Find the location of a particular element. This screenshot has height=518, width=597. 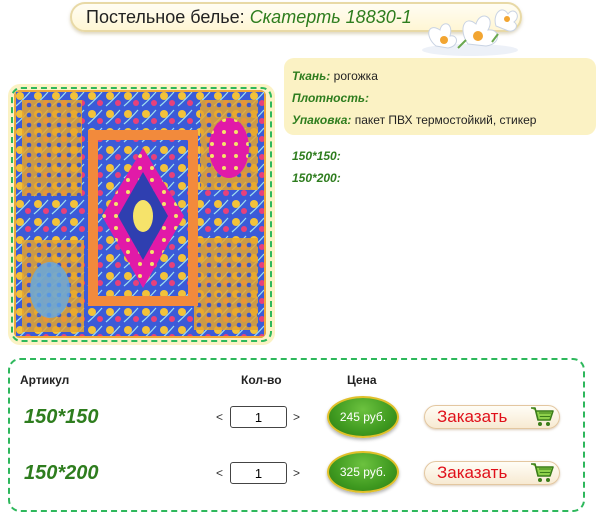

spec-density-label: Плотность: is located at coordinates (330, 98).